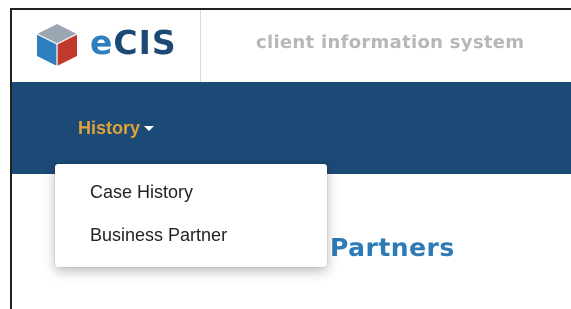  Describe the element at coordinates (109, 128) in the screenshot. I see `nav-history-label: History` at that location.